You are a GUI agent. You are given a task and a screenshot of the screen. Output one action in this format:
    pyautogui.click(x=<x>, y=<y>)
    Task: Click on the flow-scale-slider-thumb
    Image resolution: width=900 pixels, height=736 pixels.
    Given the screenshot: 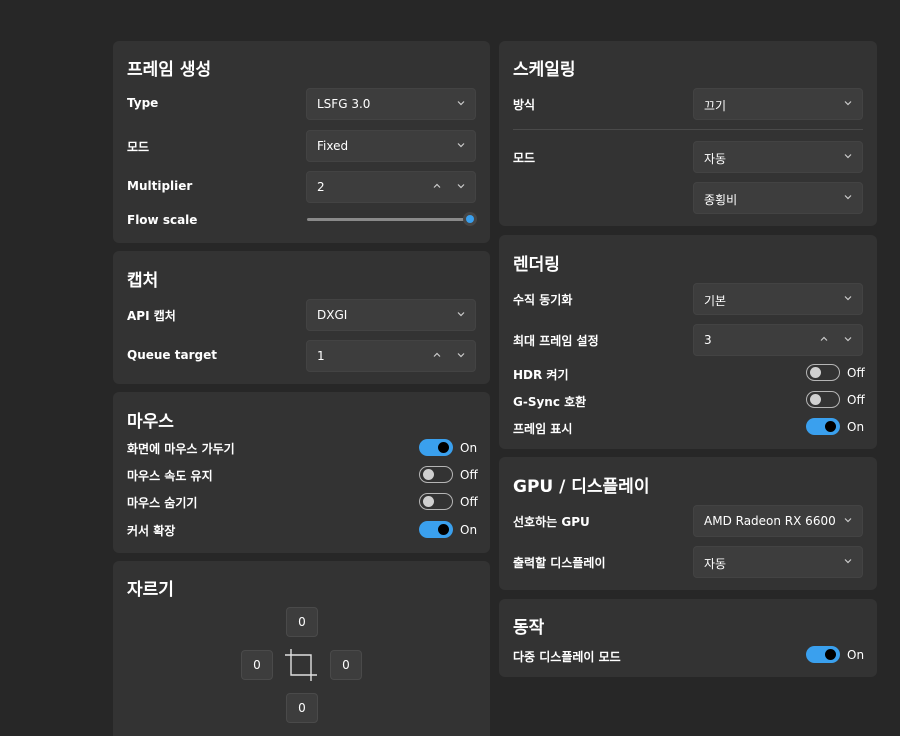 What is the action you would take?
    pyautogui.click(x=470, y=219)
    